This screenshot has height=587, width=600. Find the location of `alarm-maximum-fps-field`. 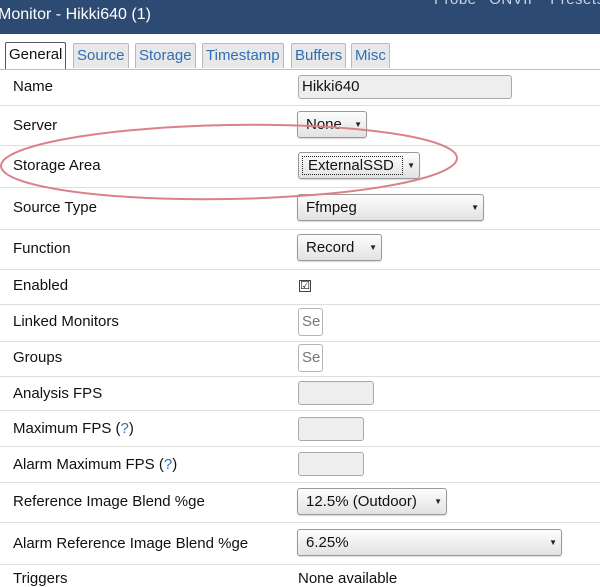

alarm-maximum-fps-field is located at coordinates (331, 464).